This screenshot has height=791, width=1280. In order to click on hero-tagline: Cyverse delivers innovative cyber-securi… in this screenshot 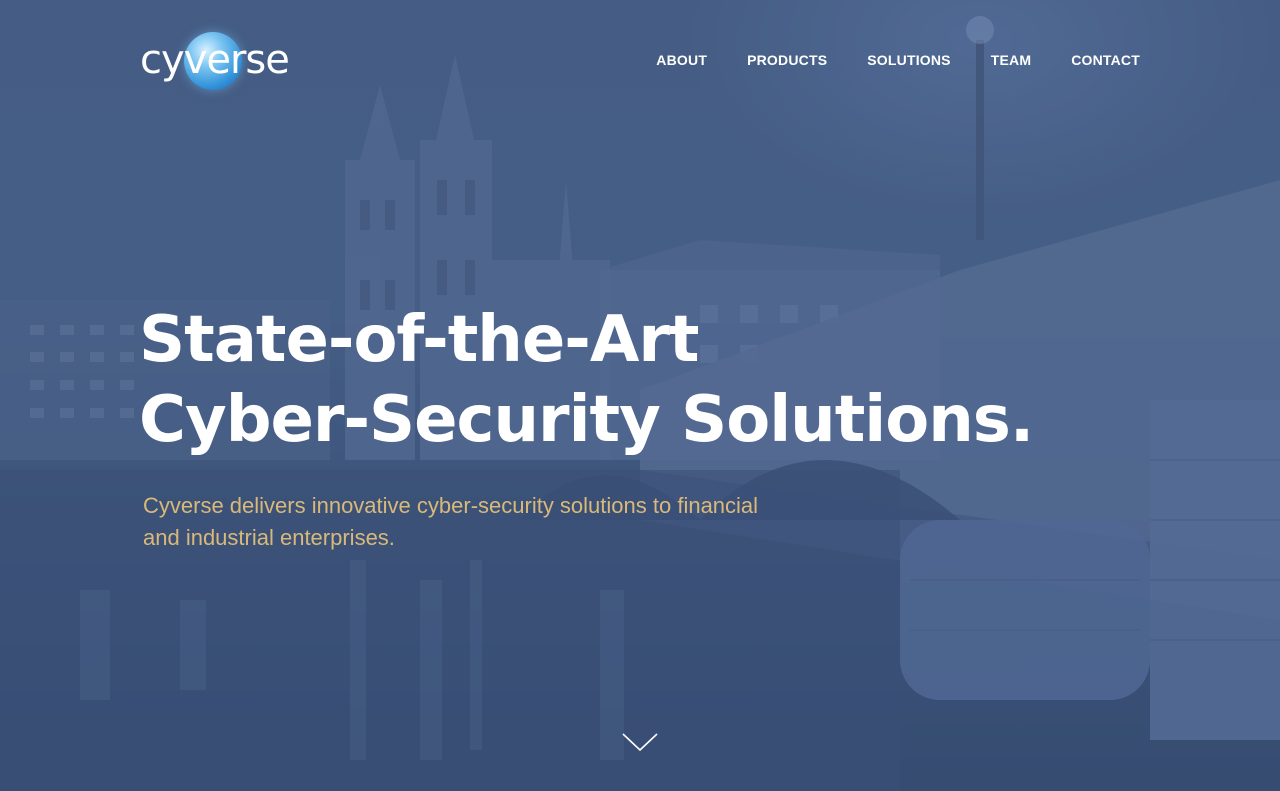, I will do `click(451, 521)`.